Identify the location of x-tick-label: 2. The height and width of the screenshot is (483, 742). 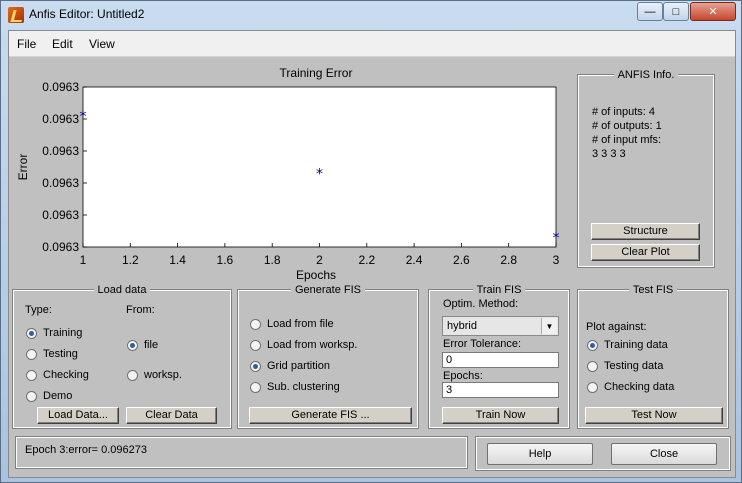
(319, 260).